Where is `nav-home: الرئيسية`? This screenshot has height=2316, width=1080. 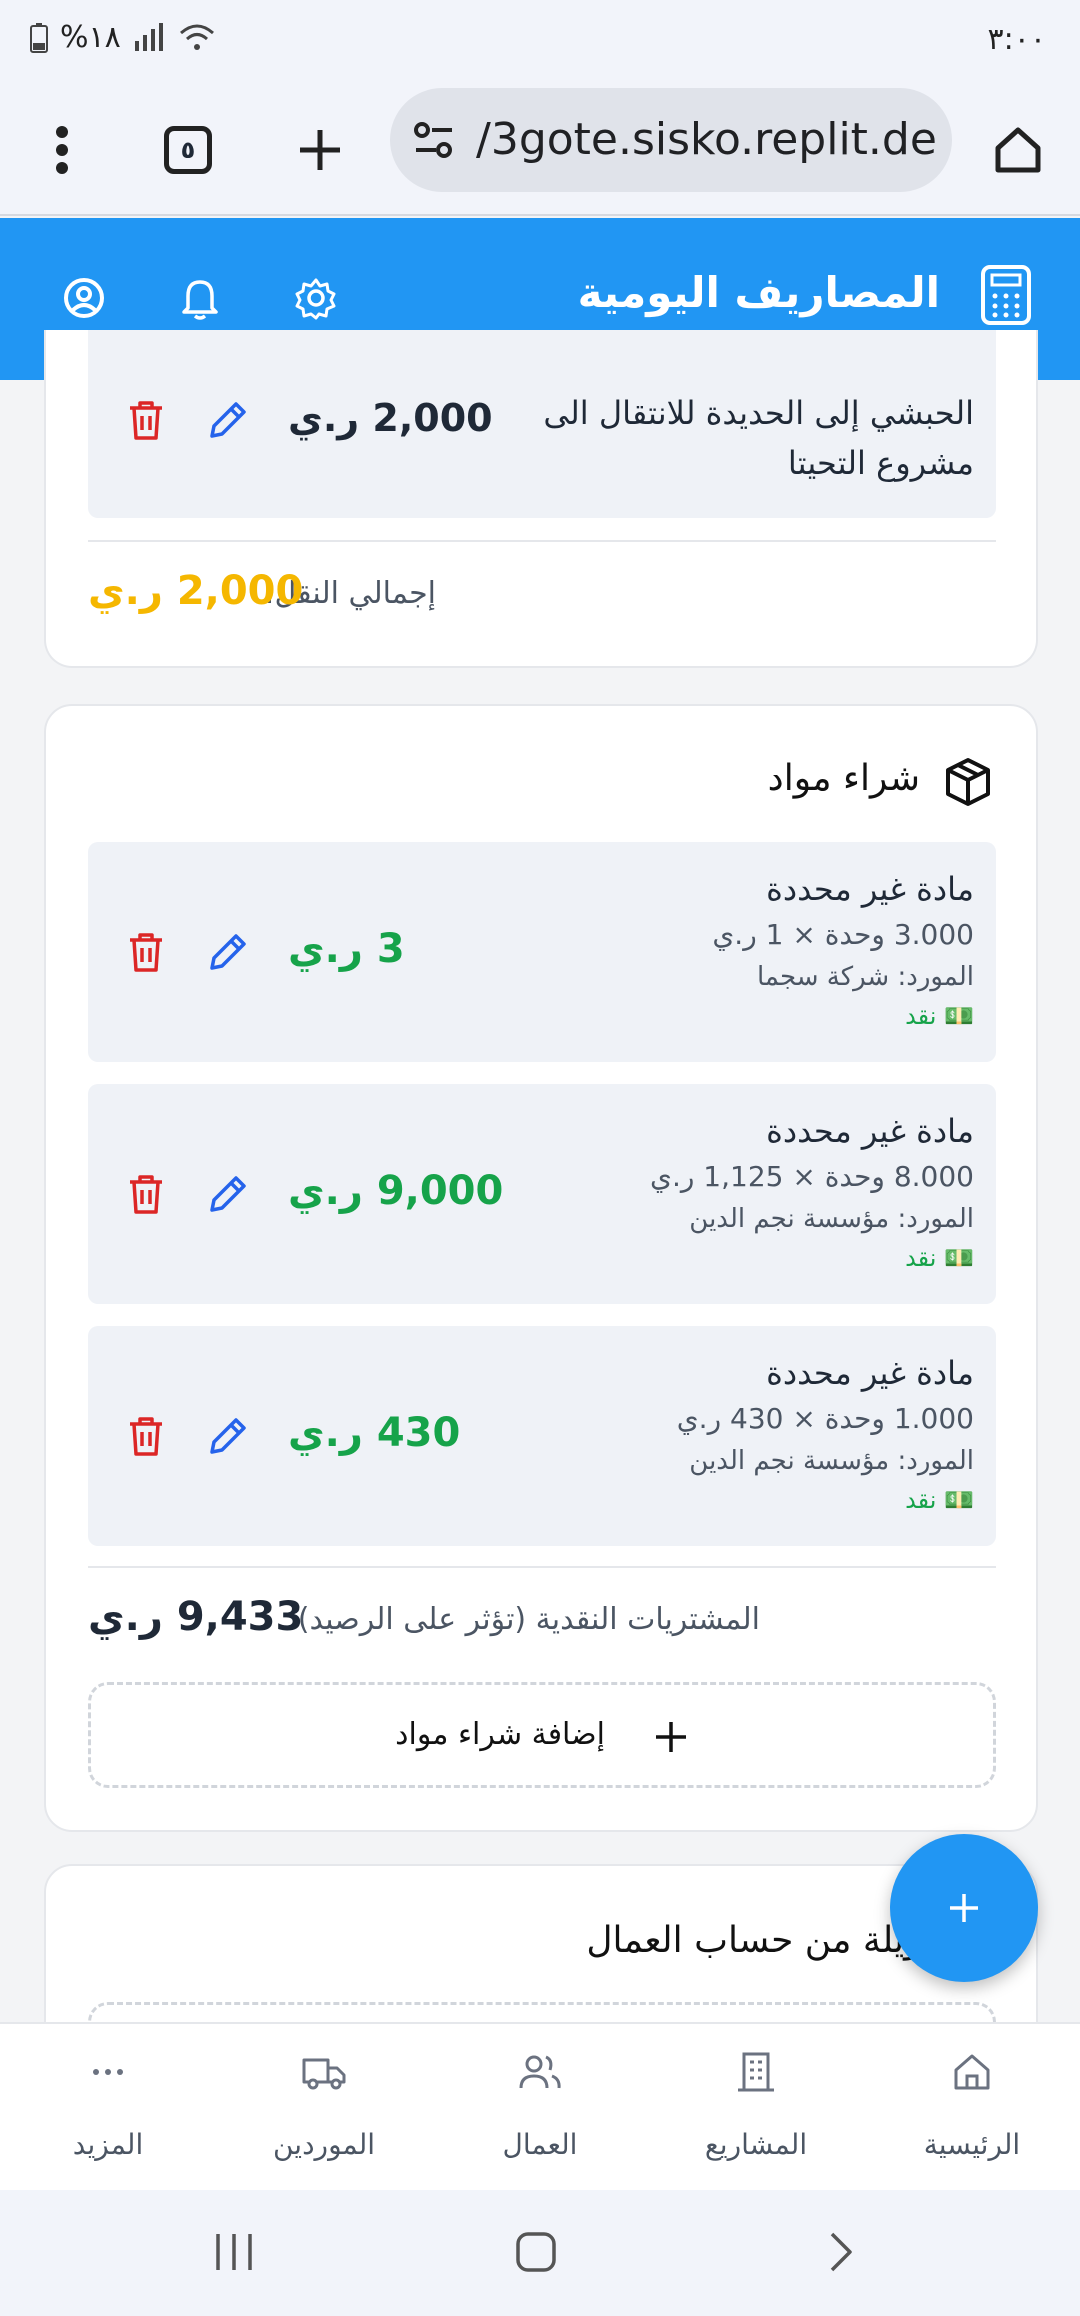 nav-home: الرئيسية is located at coordinates (972, 2108).